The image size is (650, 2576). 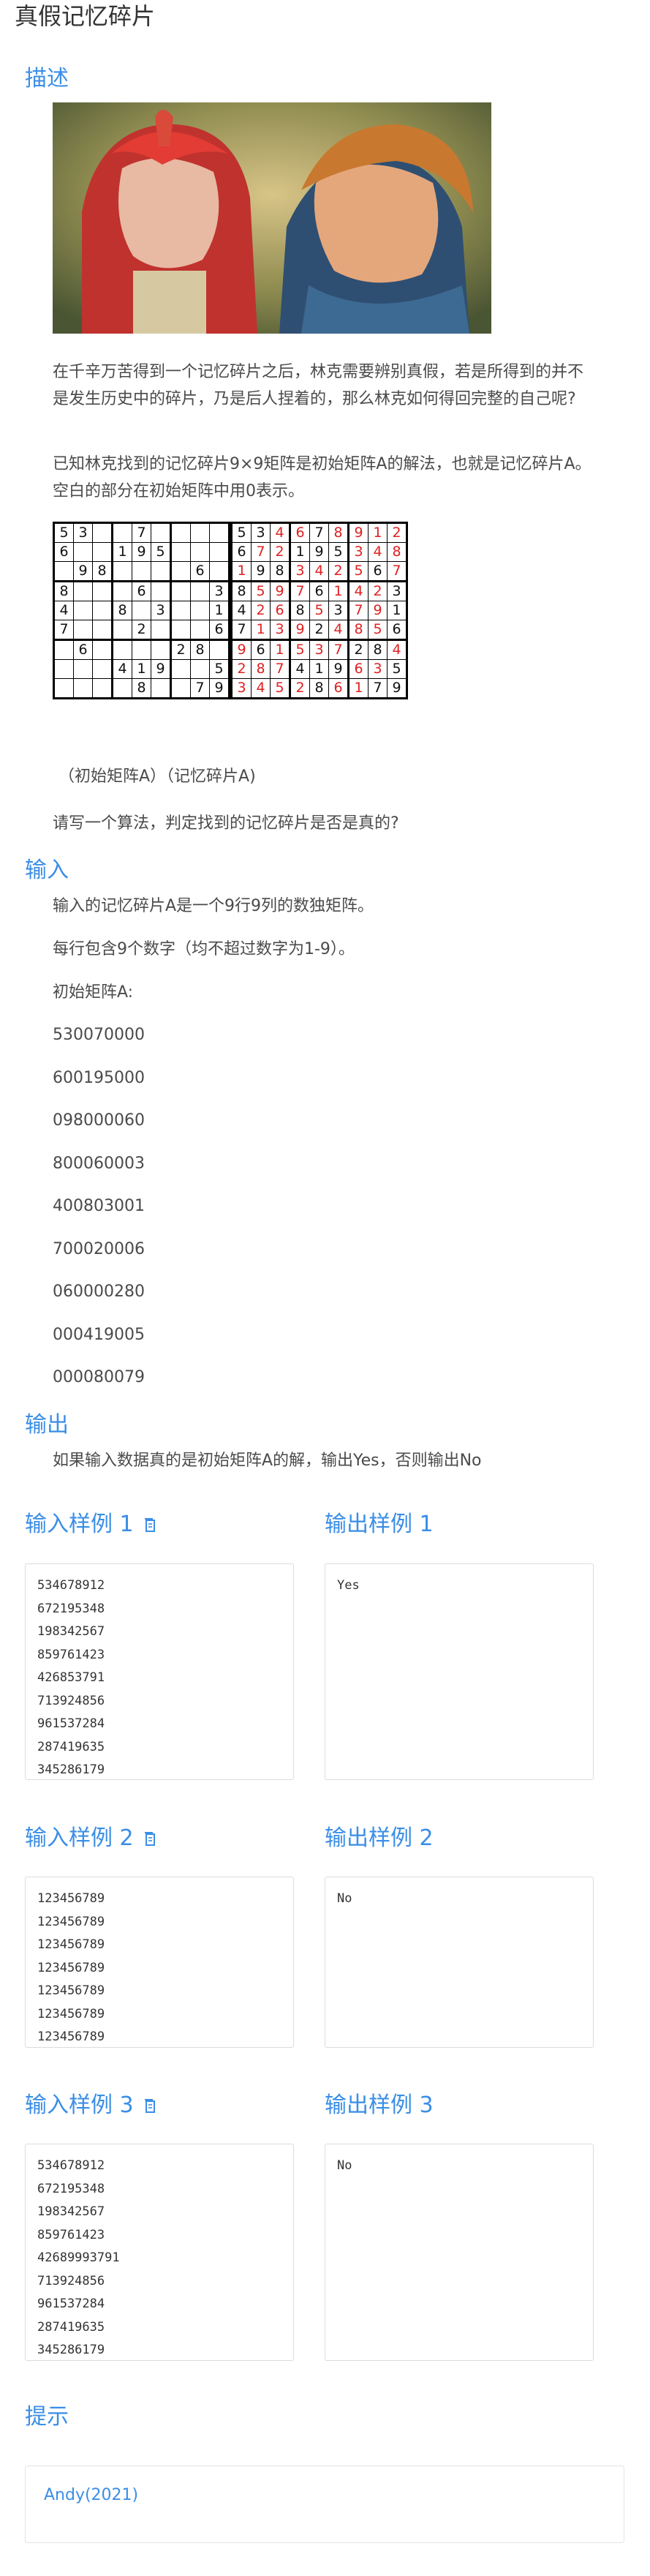 I want to click on matrix-row: 060000280, so click(x=99, y=1292).